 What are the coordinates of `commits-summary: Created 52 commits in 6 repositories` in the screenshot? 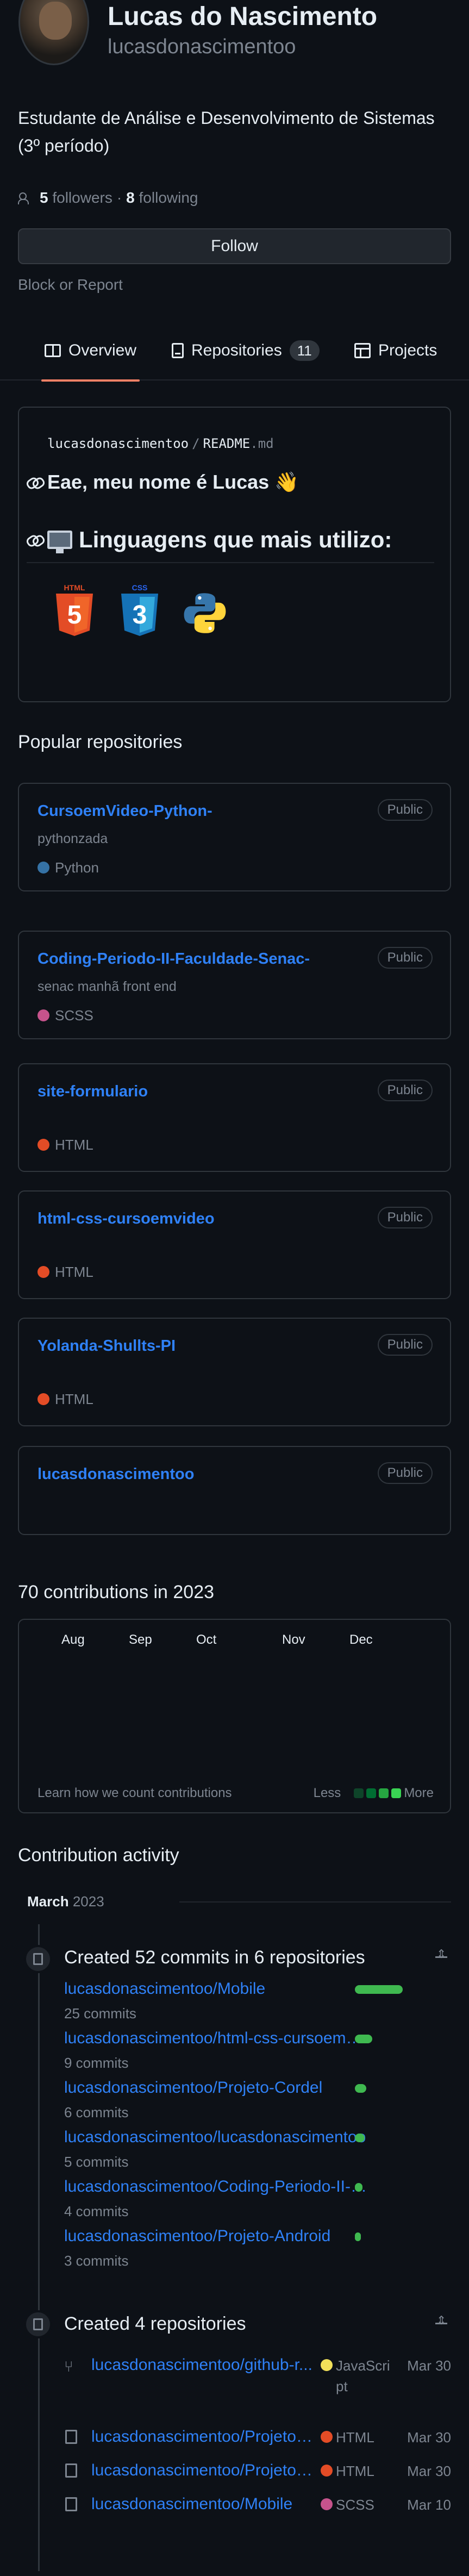 It's located at (215, 1957).